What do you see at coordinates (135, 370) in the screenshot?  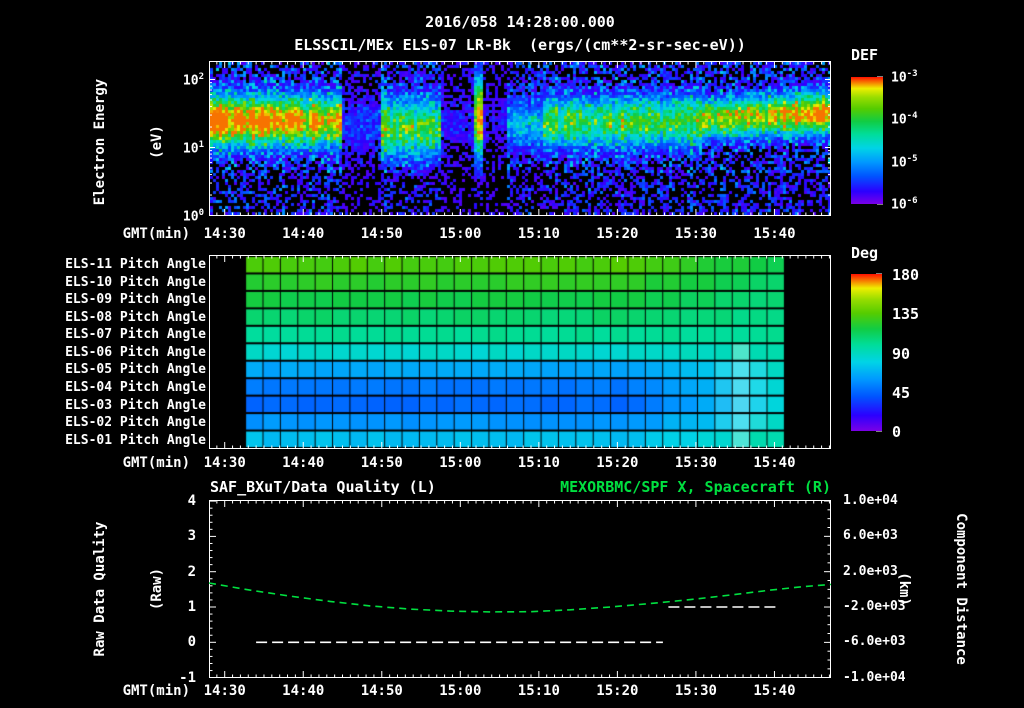 I see `pitch-row-label: ELS-05 Pitch Angle` at bounding box center [135, 370].